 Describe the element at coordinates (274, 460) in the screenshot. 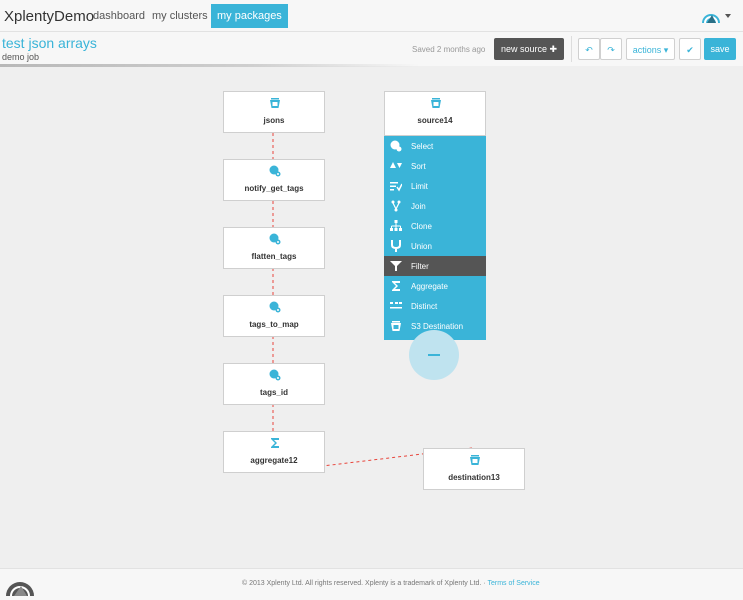

I see `node-label: aggregate12` at that location.